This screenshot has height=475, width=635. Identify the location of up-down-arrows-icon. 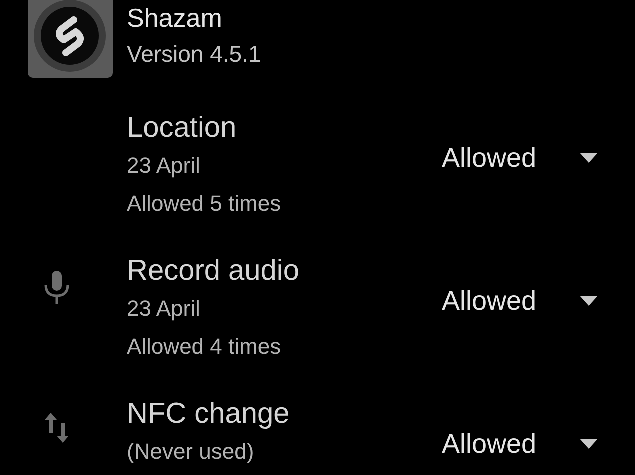
(56, 428).